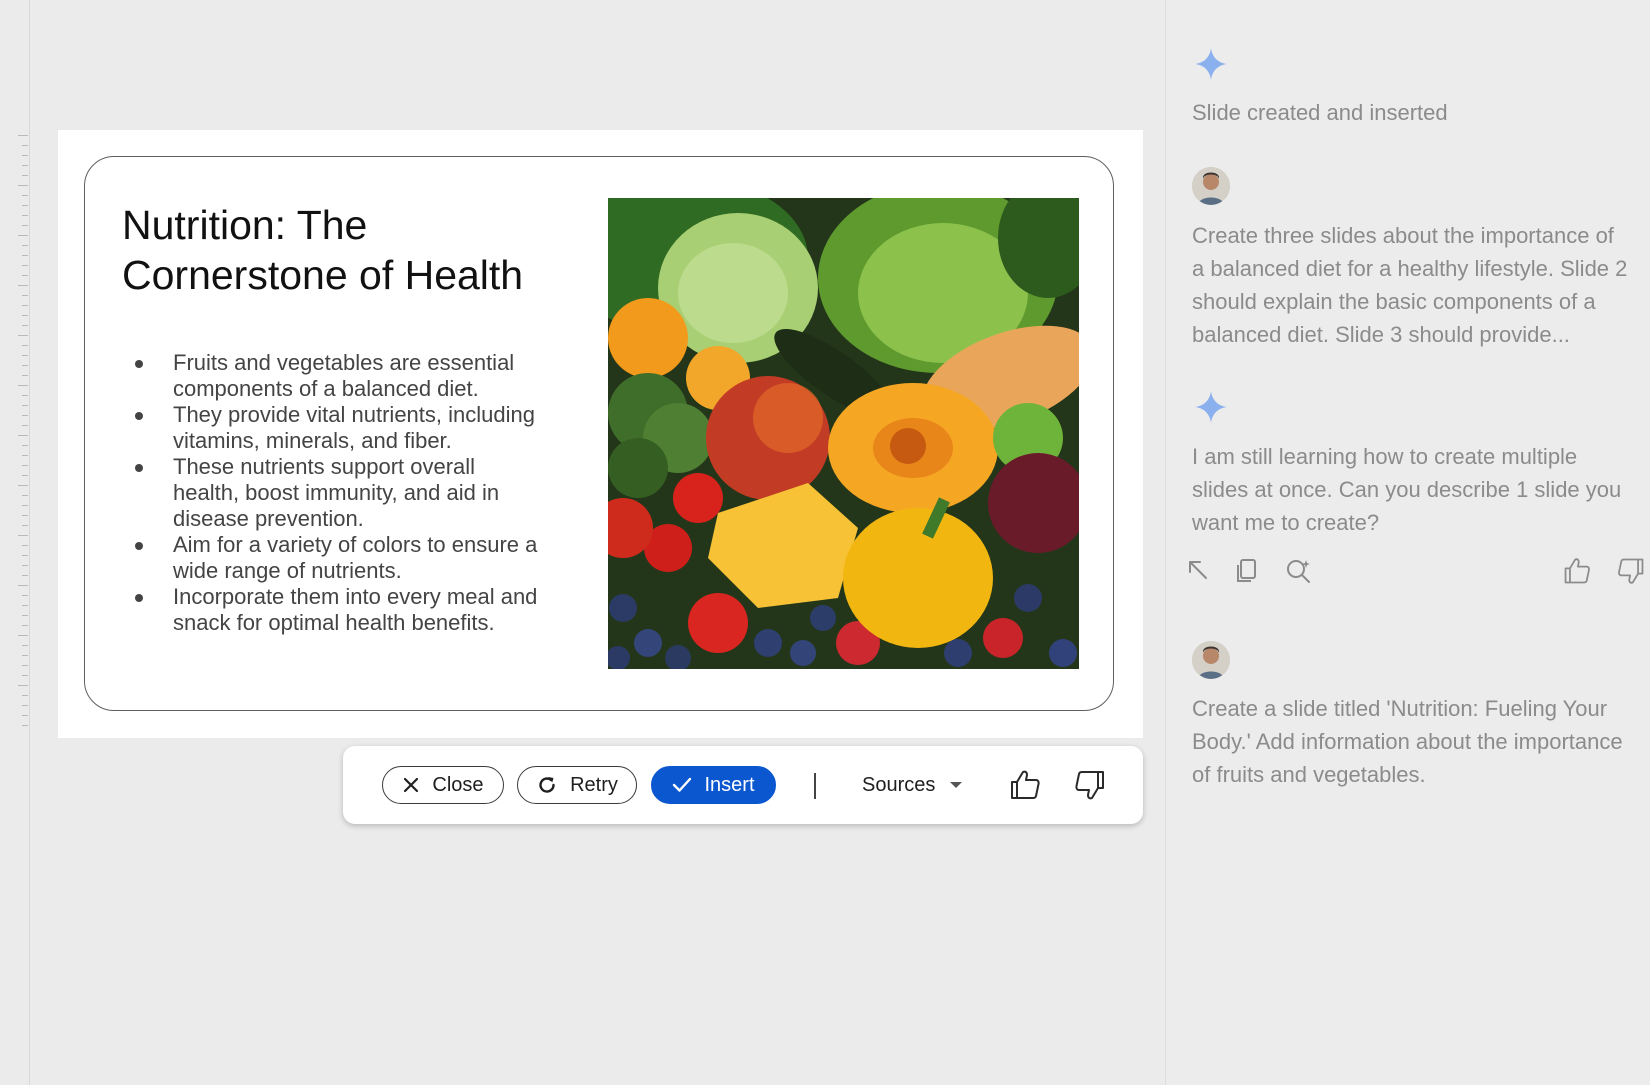 Image resolution: width=1650 pixels, height=1085 pixels. Describe the element at coordinates (336, 492) in the screenshot. I see `slide-bullet-line: health, boost immunity, and aid in` at that location.